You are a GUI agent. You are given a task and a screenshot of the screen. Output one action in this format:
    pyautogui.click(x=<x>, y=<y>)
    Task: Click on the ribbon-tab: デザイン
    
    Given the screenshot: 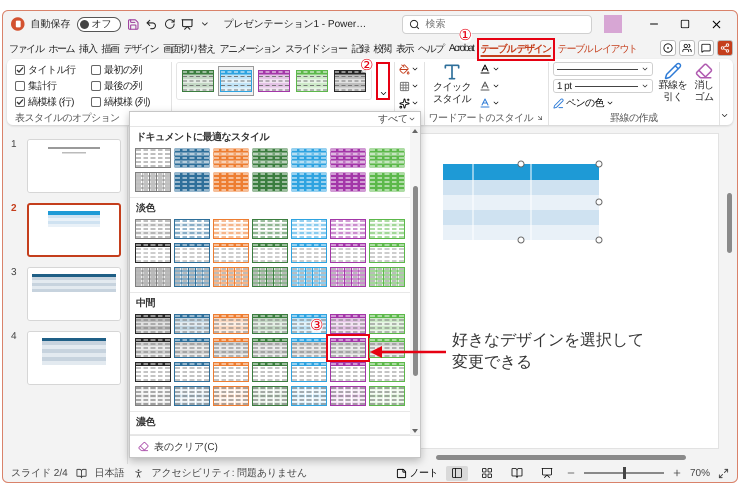 What is the action you would take?
    pyautogui.click(x=141, y=49)
    